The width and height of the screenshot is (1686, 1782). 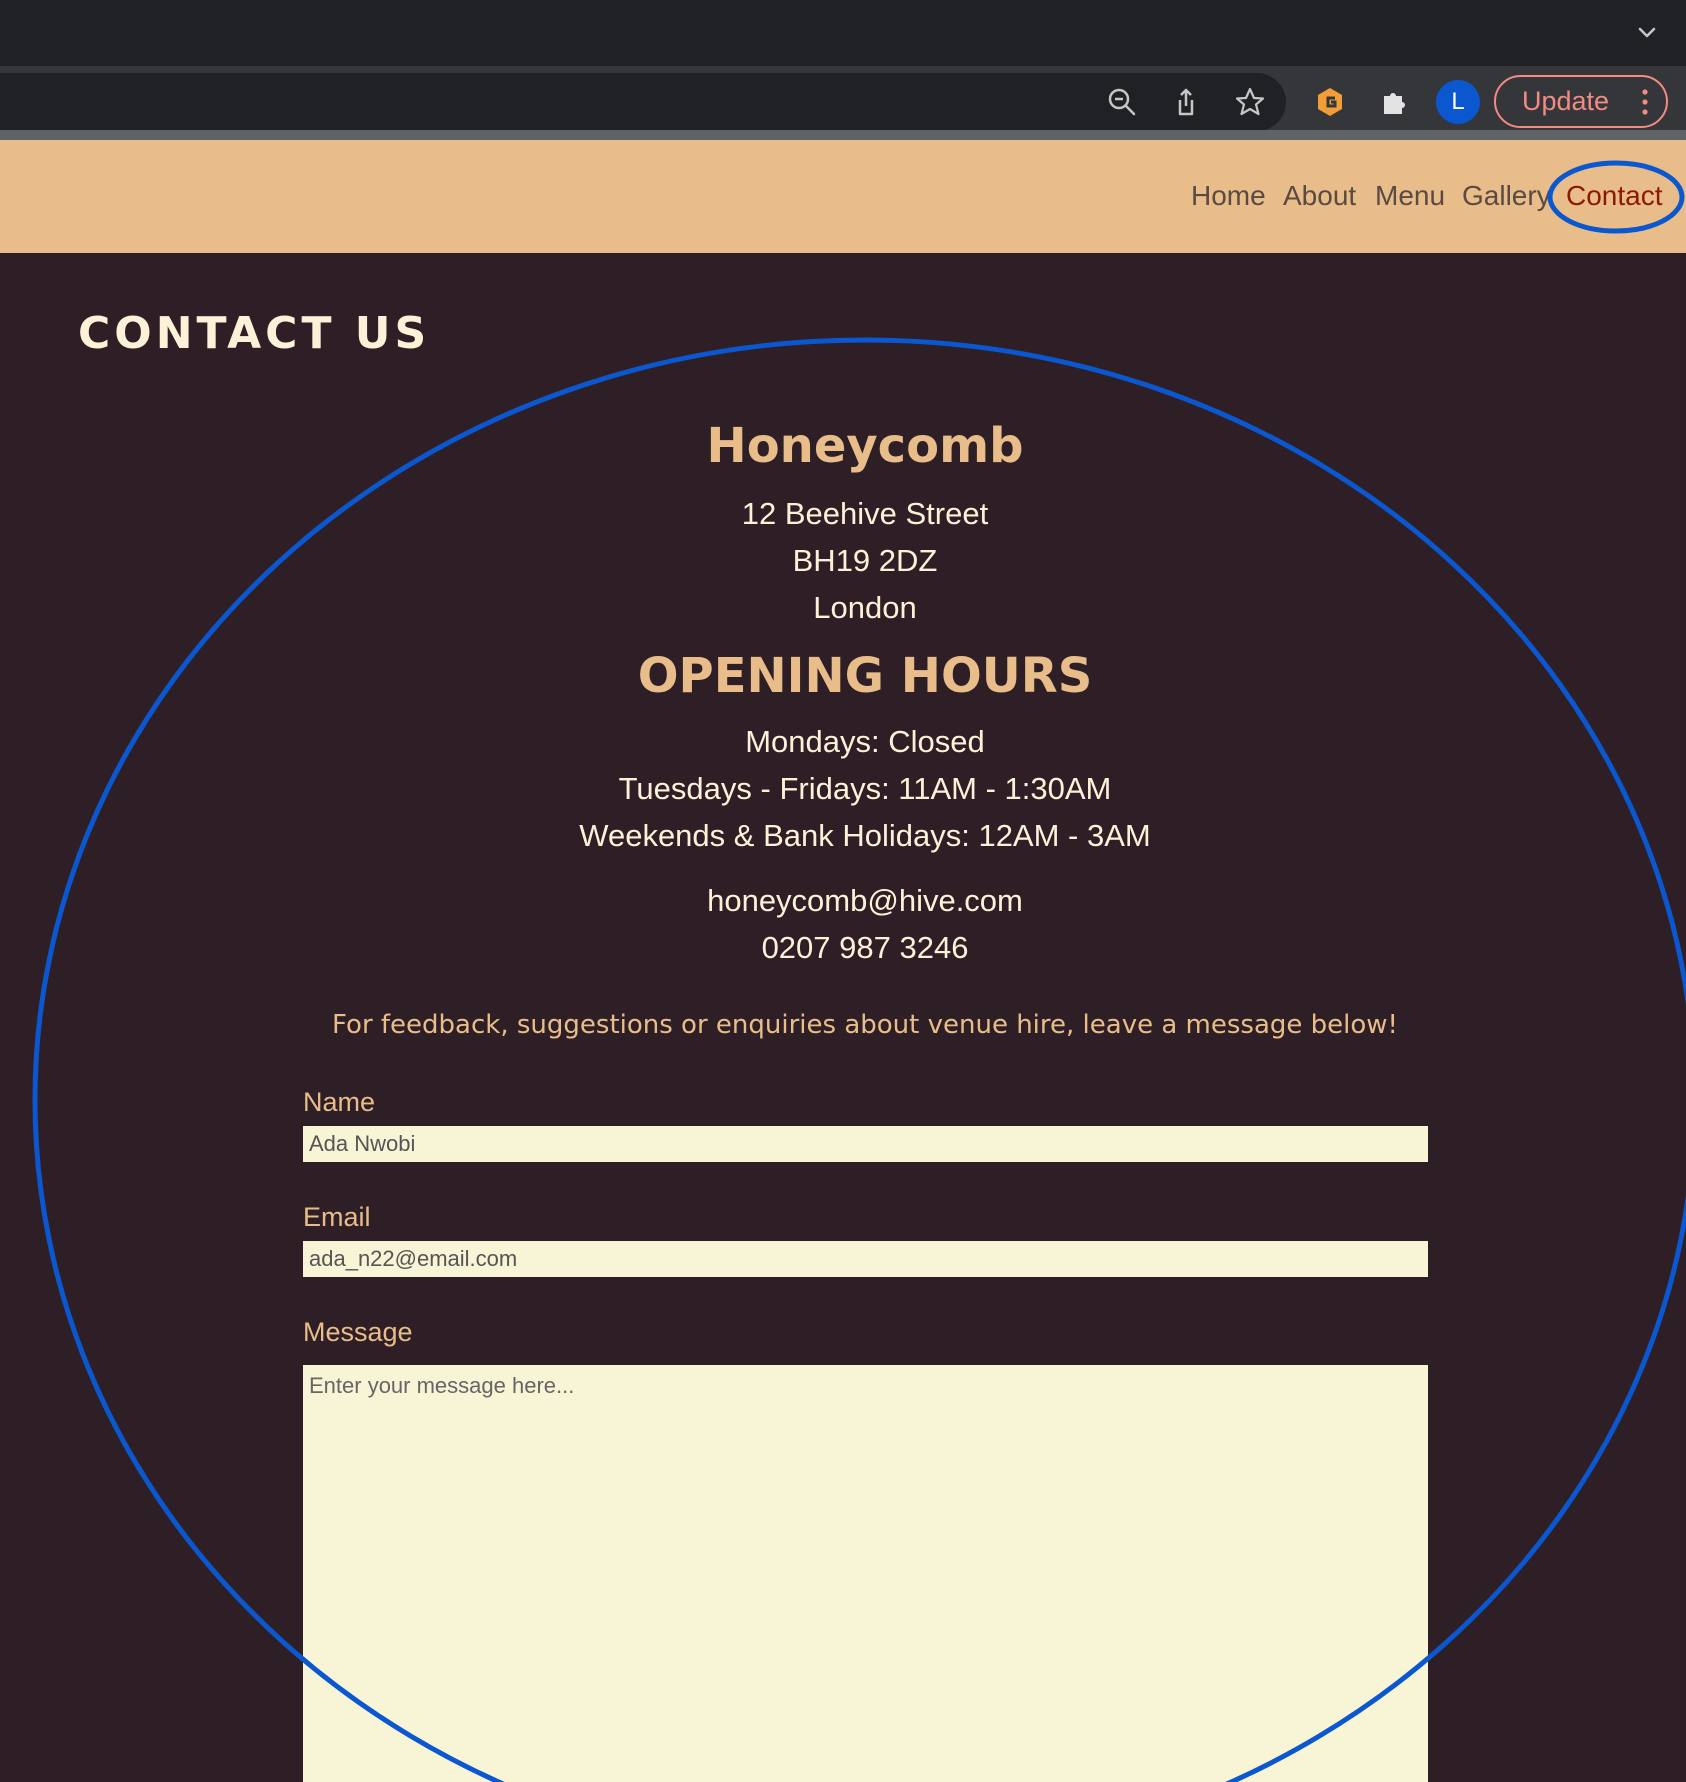 I want to click on address-line: BH19 2DZ, so click(x=865, y=560).